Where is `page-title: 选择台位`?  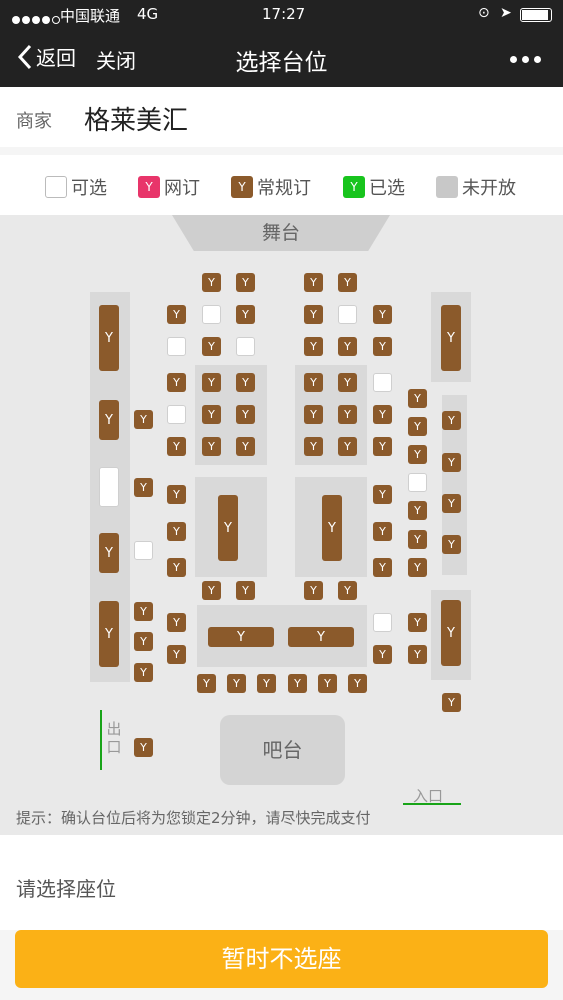 page-title: 选择台位 is located at coordinates (281, 63).